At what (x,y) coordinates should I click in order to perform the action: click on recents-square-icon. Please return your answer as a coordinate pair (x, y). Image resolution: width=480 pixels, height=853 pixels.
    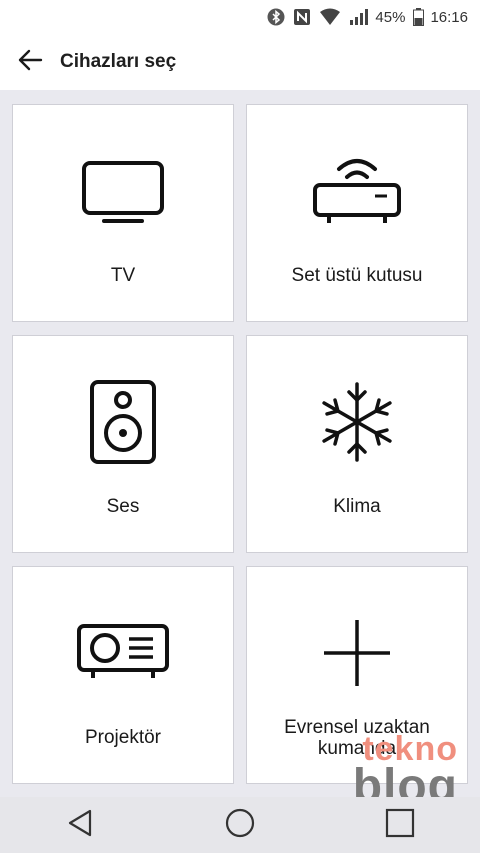
    Looking at the image, I should click on (400, 825).